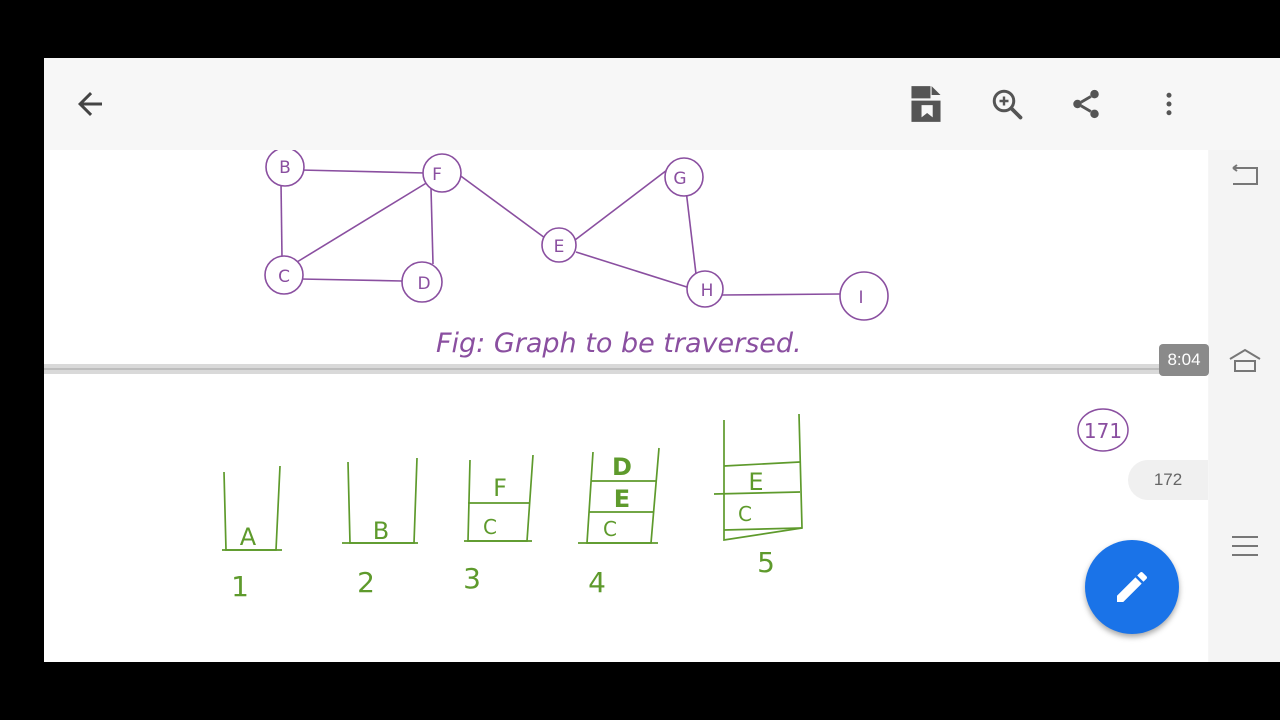 The width and height of the screenshot is (1280, 720). I want to click on more-options-button, so click(1169, 104).